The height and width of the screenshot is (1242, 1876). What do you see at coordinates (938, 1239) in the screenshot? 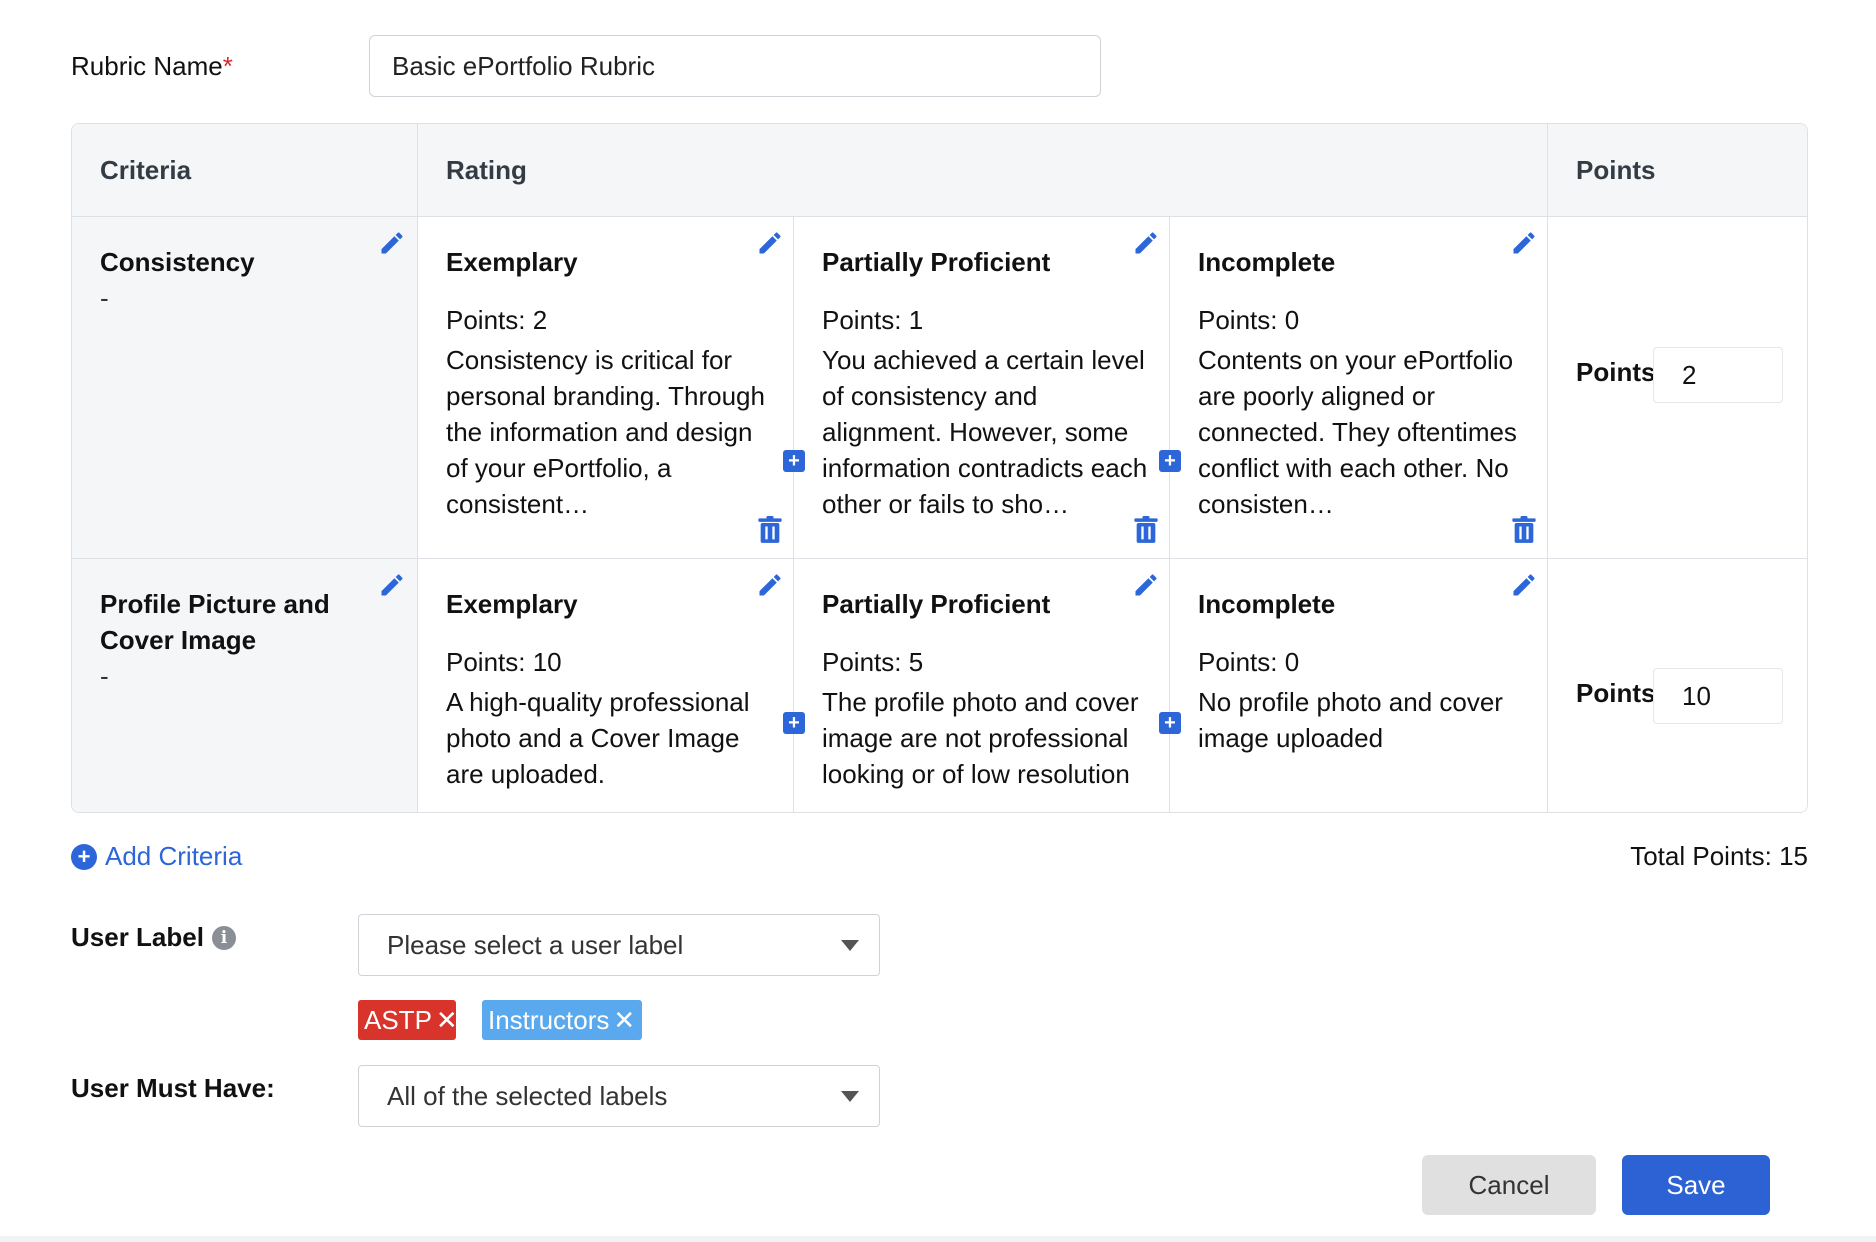
I see `footer-divider` at bounding box center [938, 1239].